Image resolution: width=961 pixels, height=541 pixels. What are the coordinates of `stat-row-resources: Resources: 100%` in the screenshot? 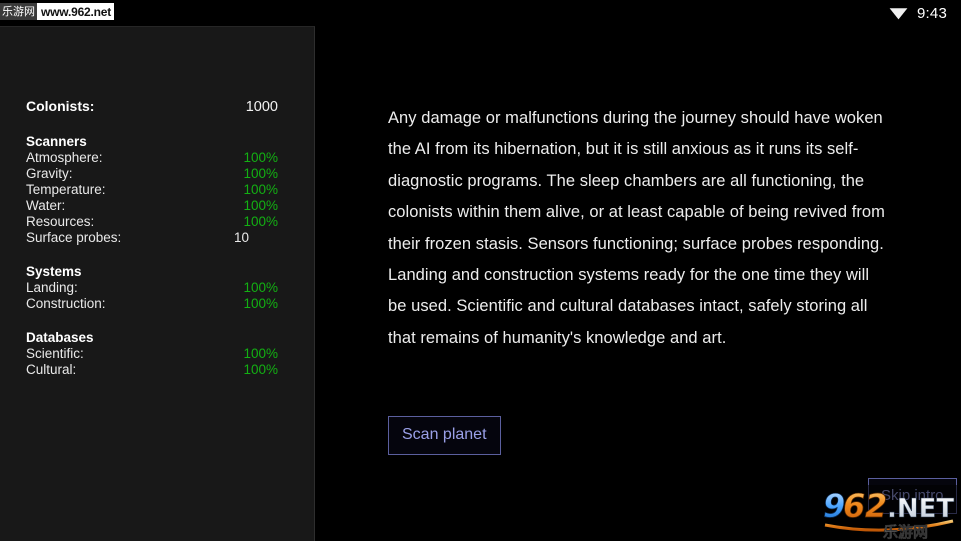 It's located at (152, 222).